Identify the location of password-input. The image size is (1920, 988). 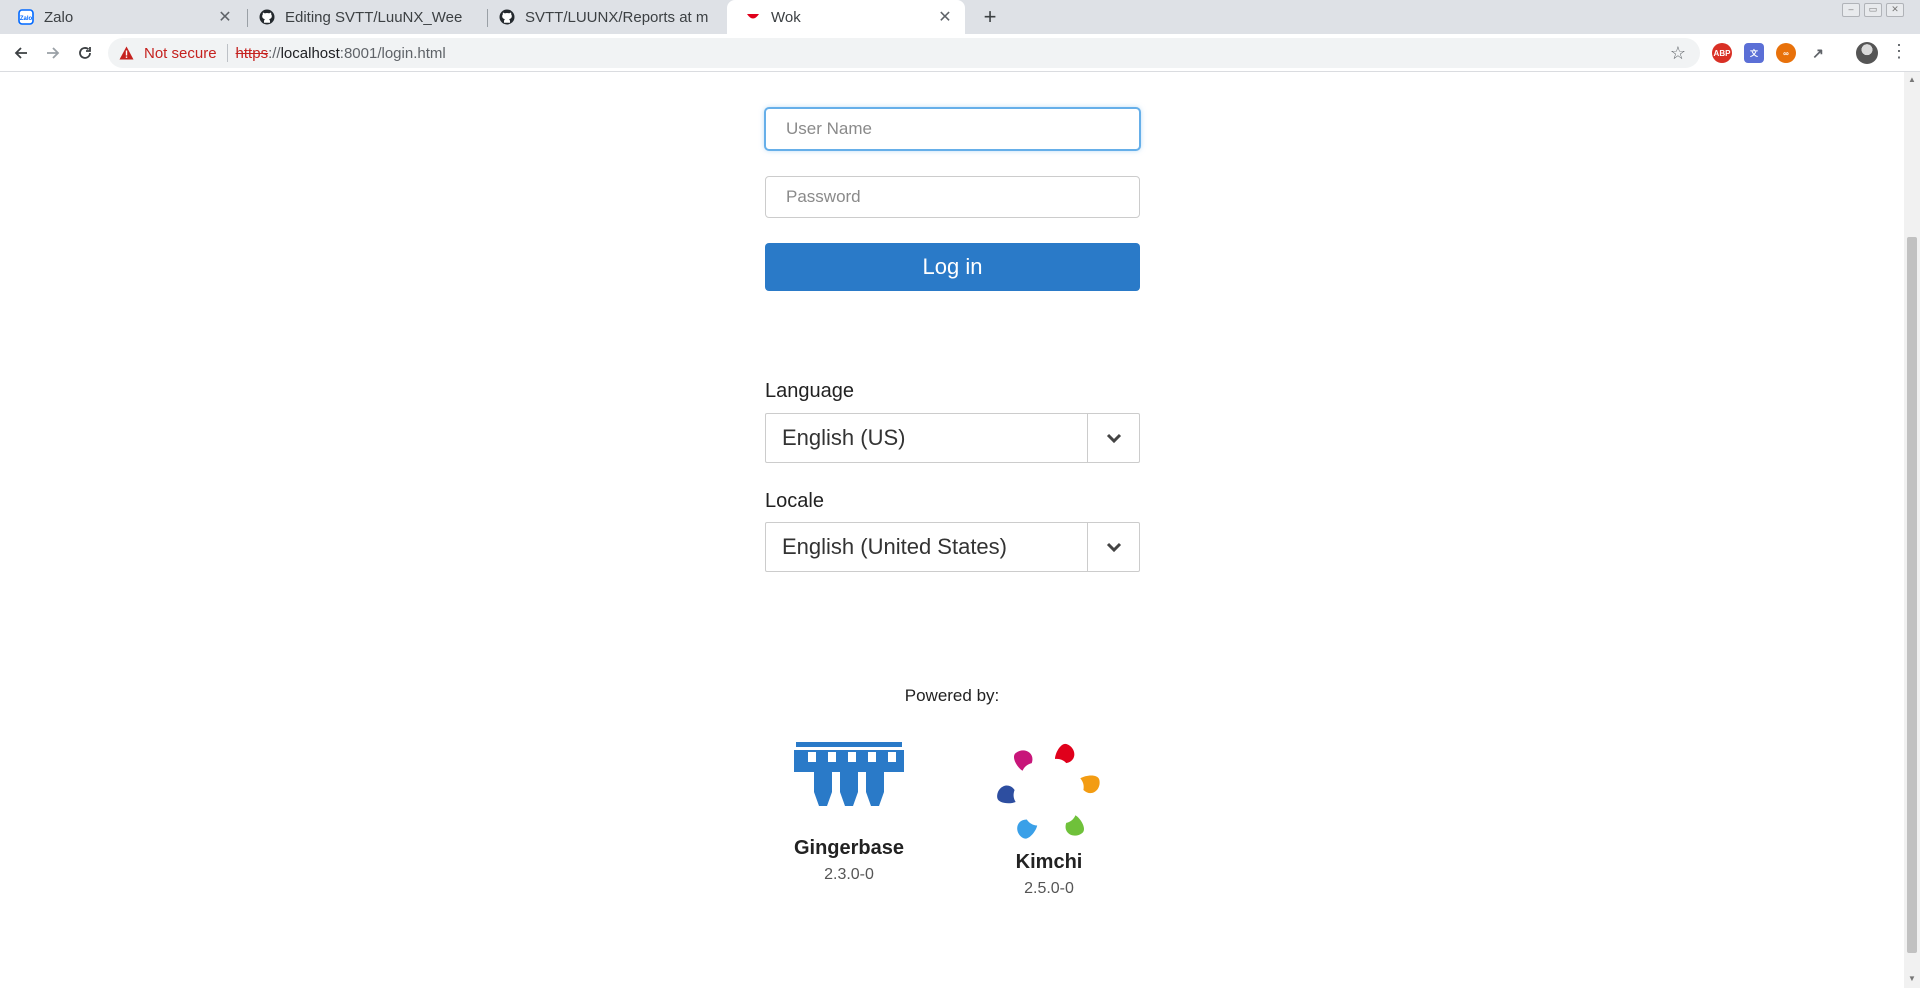
(952, 197).